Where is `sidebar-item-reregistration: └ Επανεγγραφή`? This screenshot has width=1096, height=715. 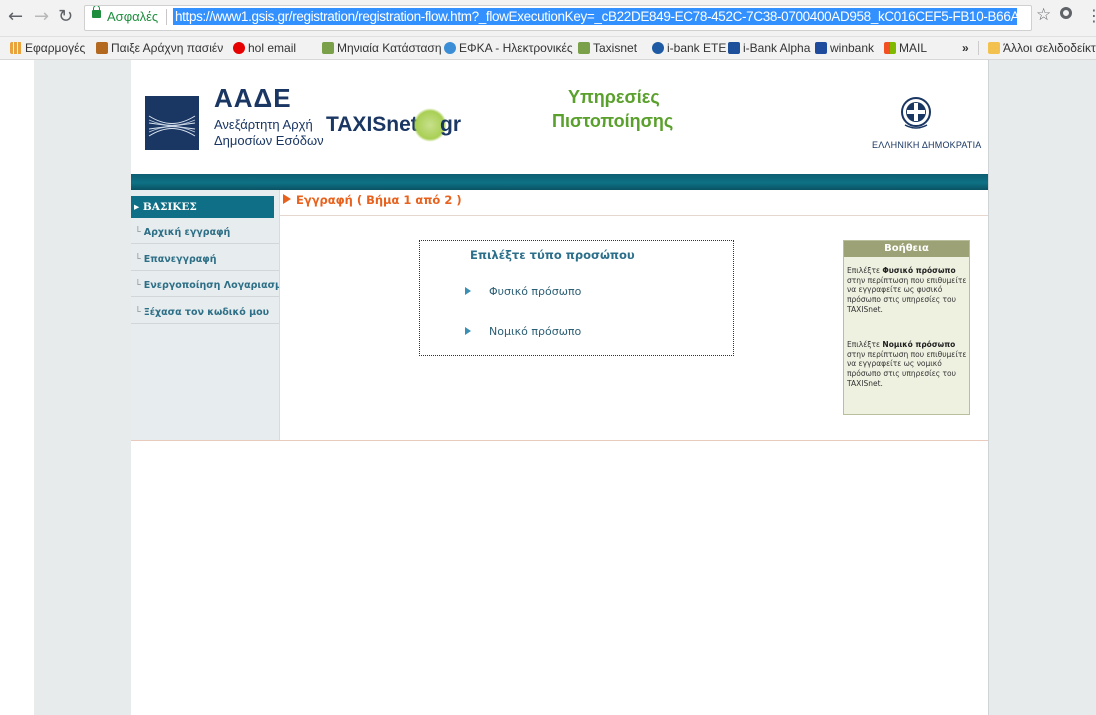
sidebar-item-reregistration: └ Επανεγγραφή is located at coordinates (205, 260).